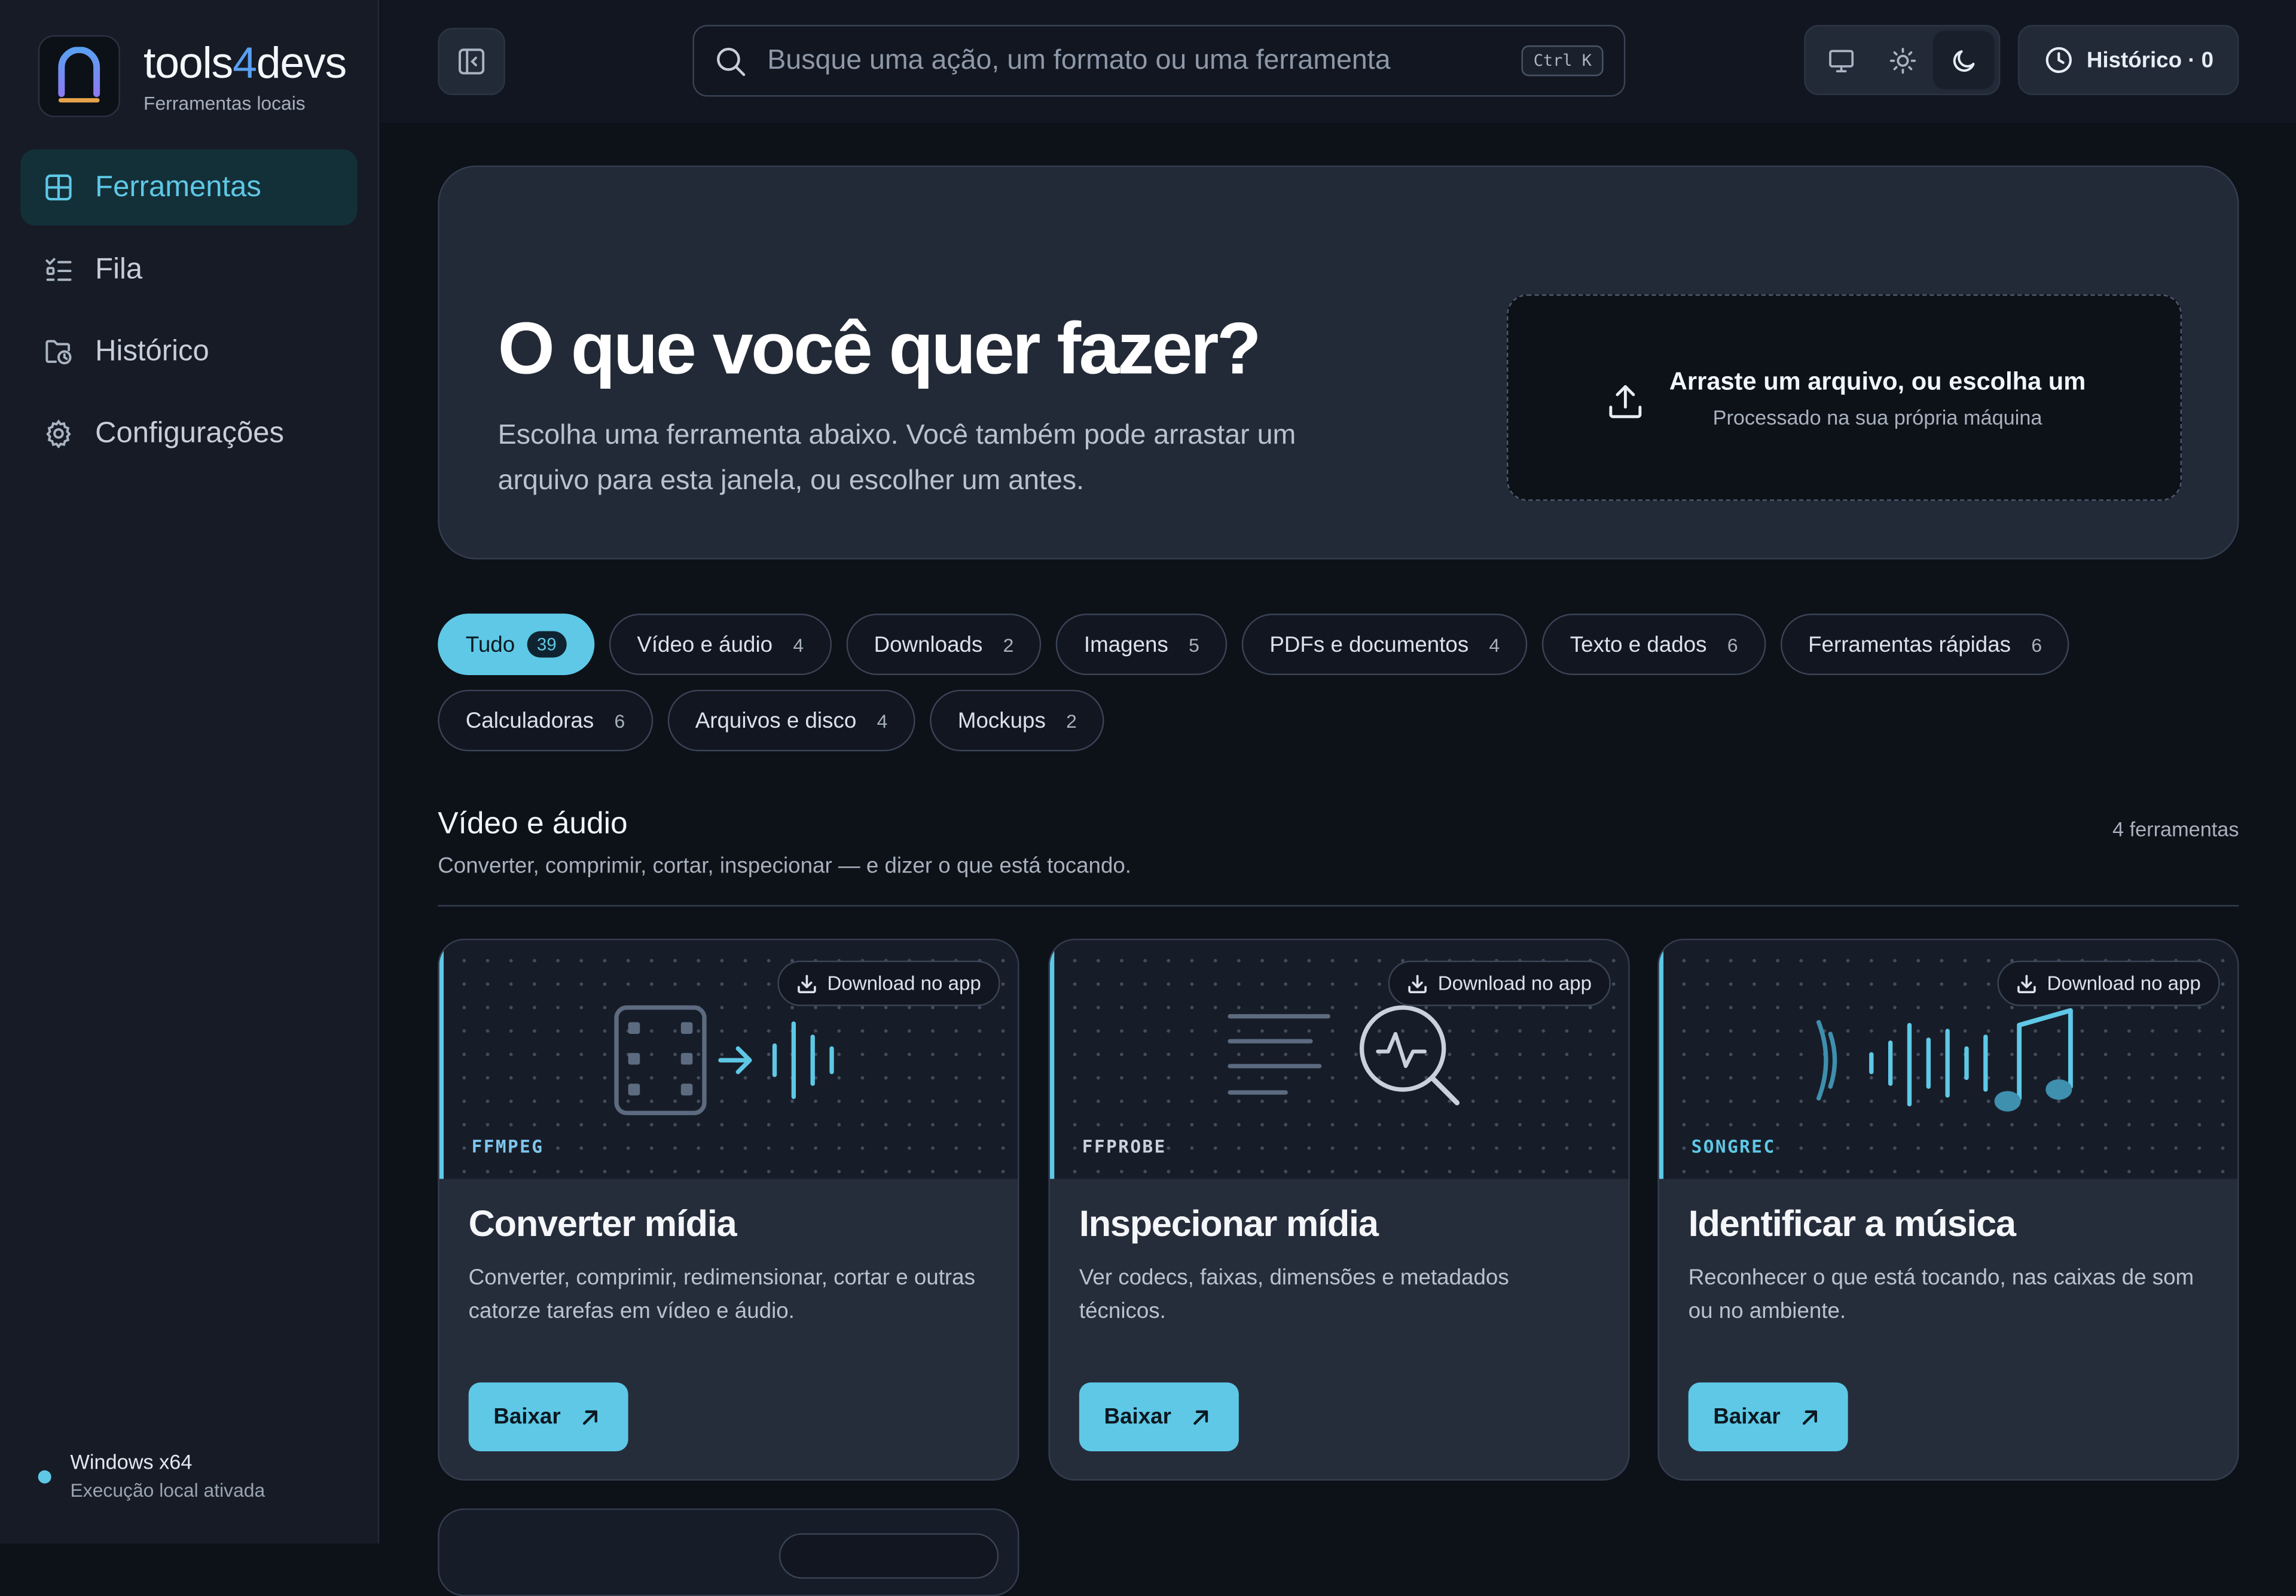  I want to click on search-icon, so click(731, 61).